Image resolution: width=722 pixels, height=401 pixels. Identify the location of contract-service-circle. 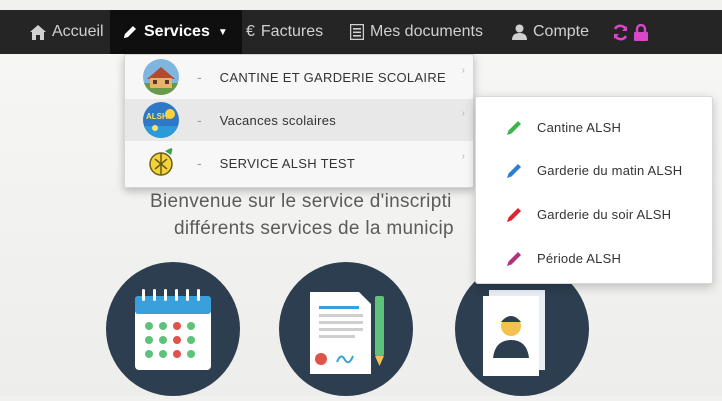
(346, 329).